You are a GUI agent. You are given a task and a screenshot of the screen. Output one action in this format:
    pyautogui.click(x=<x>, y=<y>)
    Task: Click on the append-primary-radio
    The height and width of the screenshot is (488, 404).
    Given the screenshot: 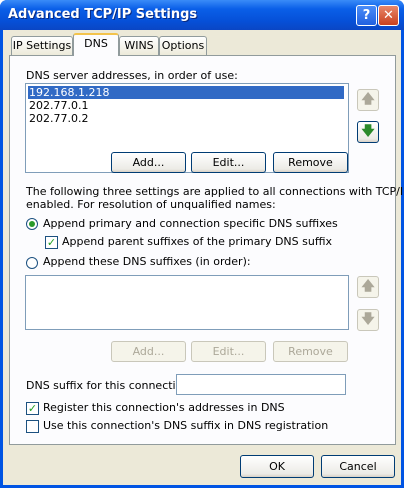 What is the action you would take?
    pyautogui.click(x=32, y=224)
    